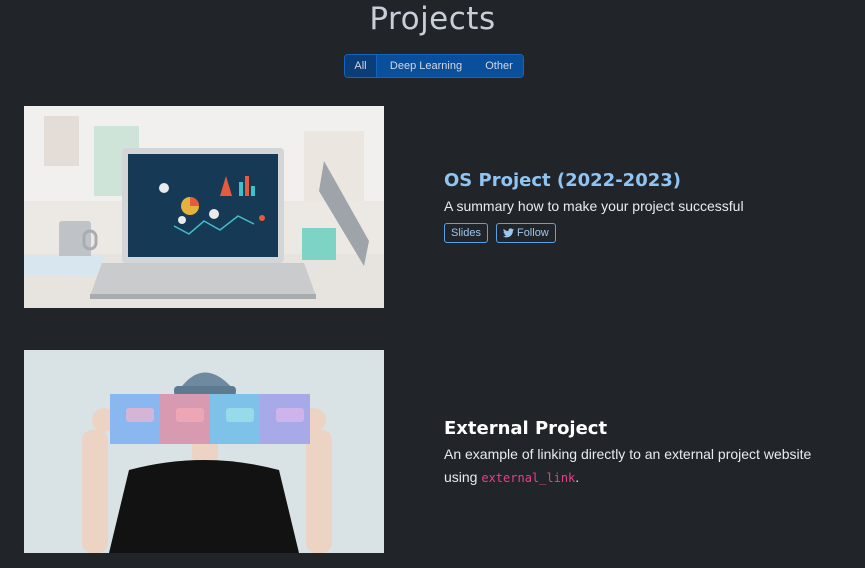 The height and width of the screenshot is (568, 865). I want to click on slides-button-label: Slides, so click(466, 233).